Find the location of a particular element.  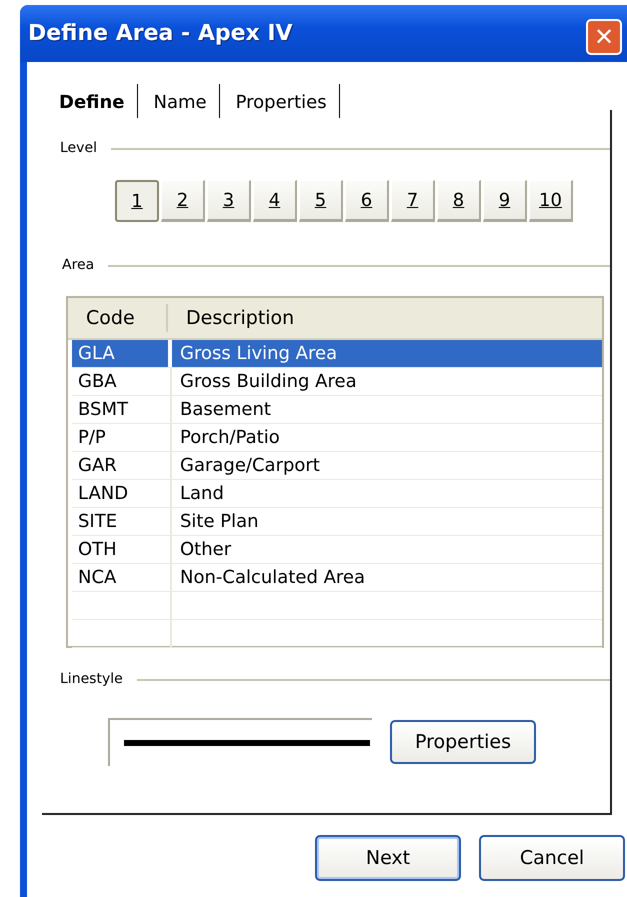

level-button: 9 is located at coordinates (505, 201).